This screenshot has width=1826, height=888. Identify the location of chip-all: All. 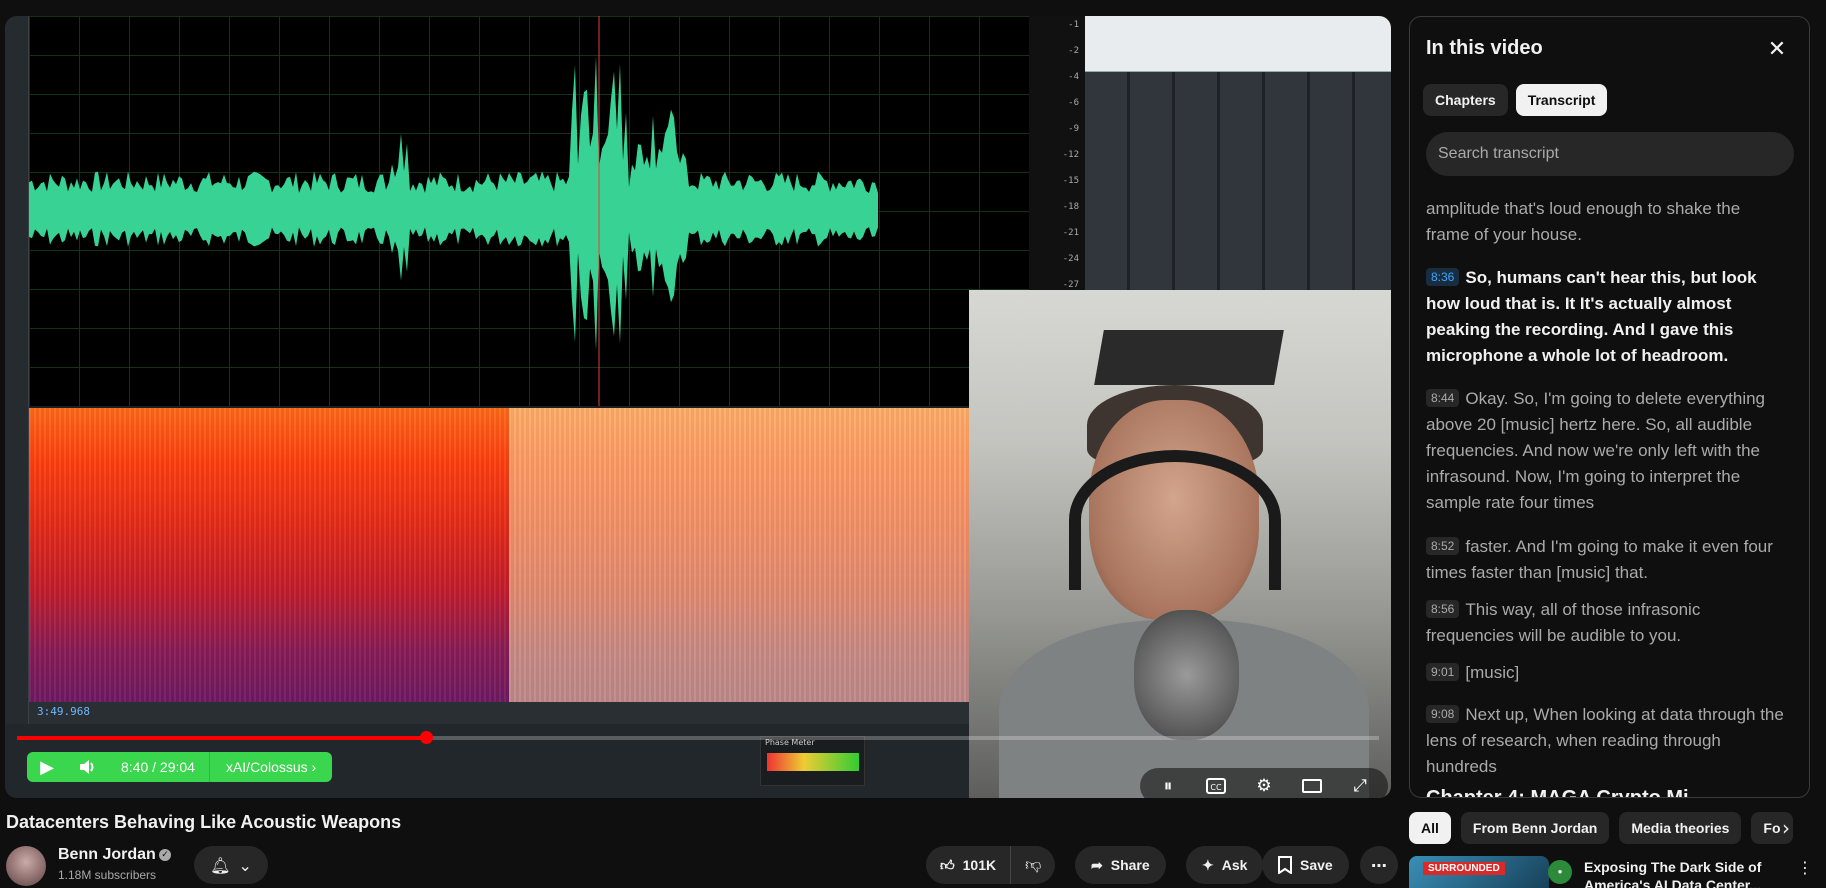
(1430, 828).